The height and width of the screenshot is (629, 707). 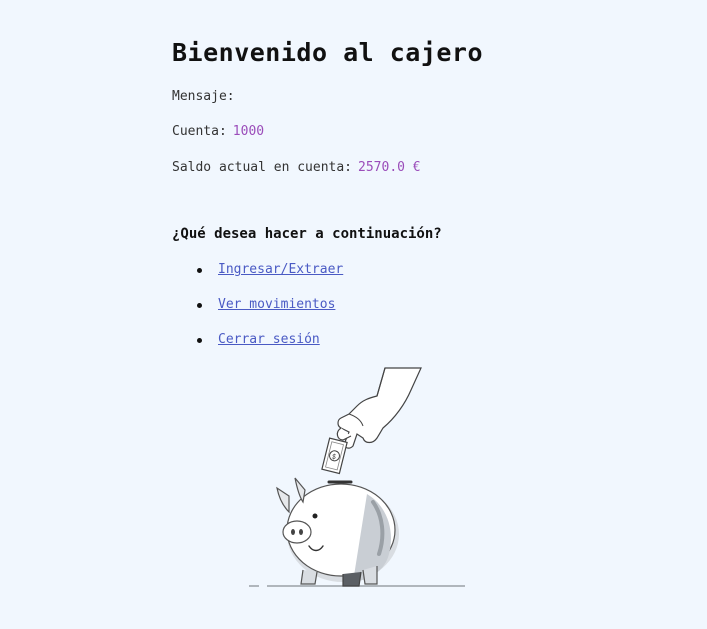 What do you see at coordinates (307, 234) in the screenshot?
I see `menu-heading: ¿Qué desea hacer a continuación?` at bounding box center [307, 234].